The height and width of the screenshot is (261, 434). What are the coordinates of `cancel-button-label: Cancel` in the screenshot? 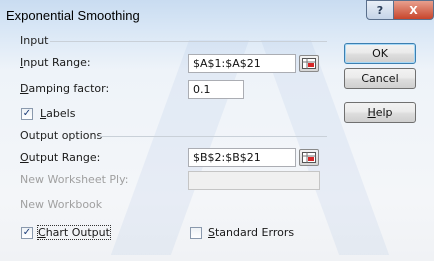 It's located at (380, 78).